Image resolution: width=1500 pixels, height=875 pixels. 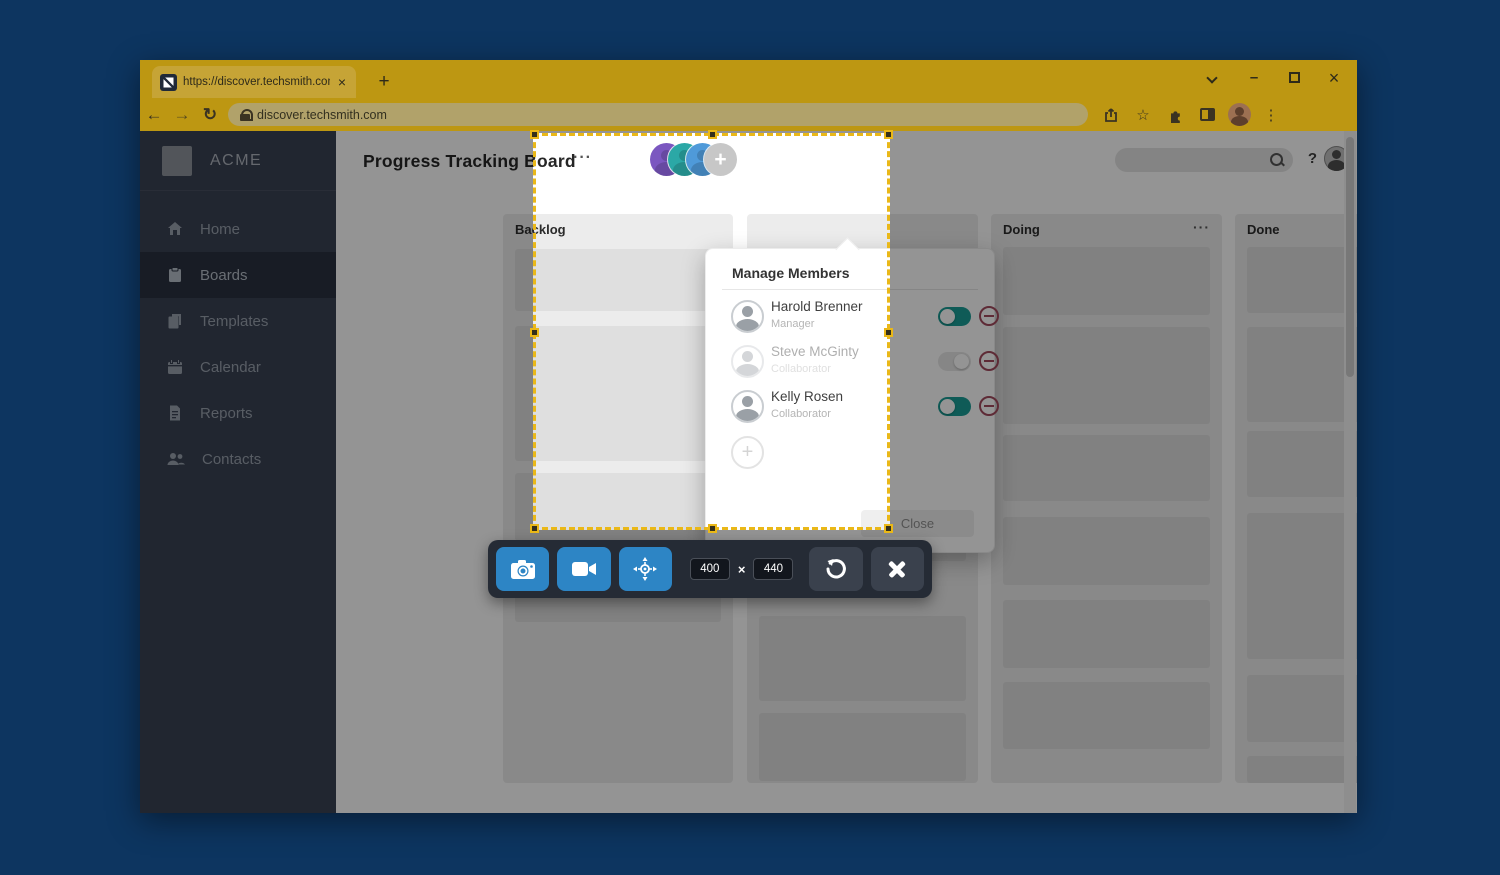 I want to click on tab-strip: https://discover.techsmith.com × + – ×, so click(x=748, y=79).